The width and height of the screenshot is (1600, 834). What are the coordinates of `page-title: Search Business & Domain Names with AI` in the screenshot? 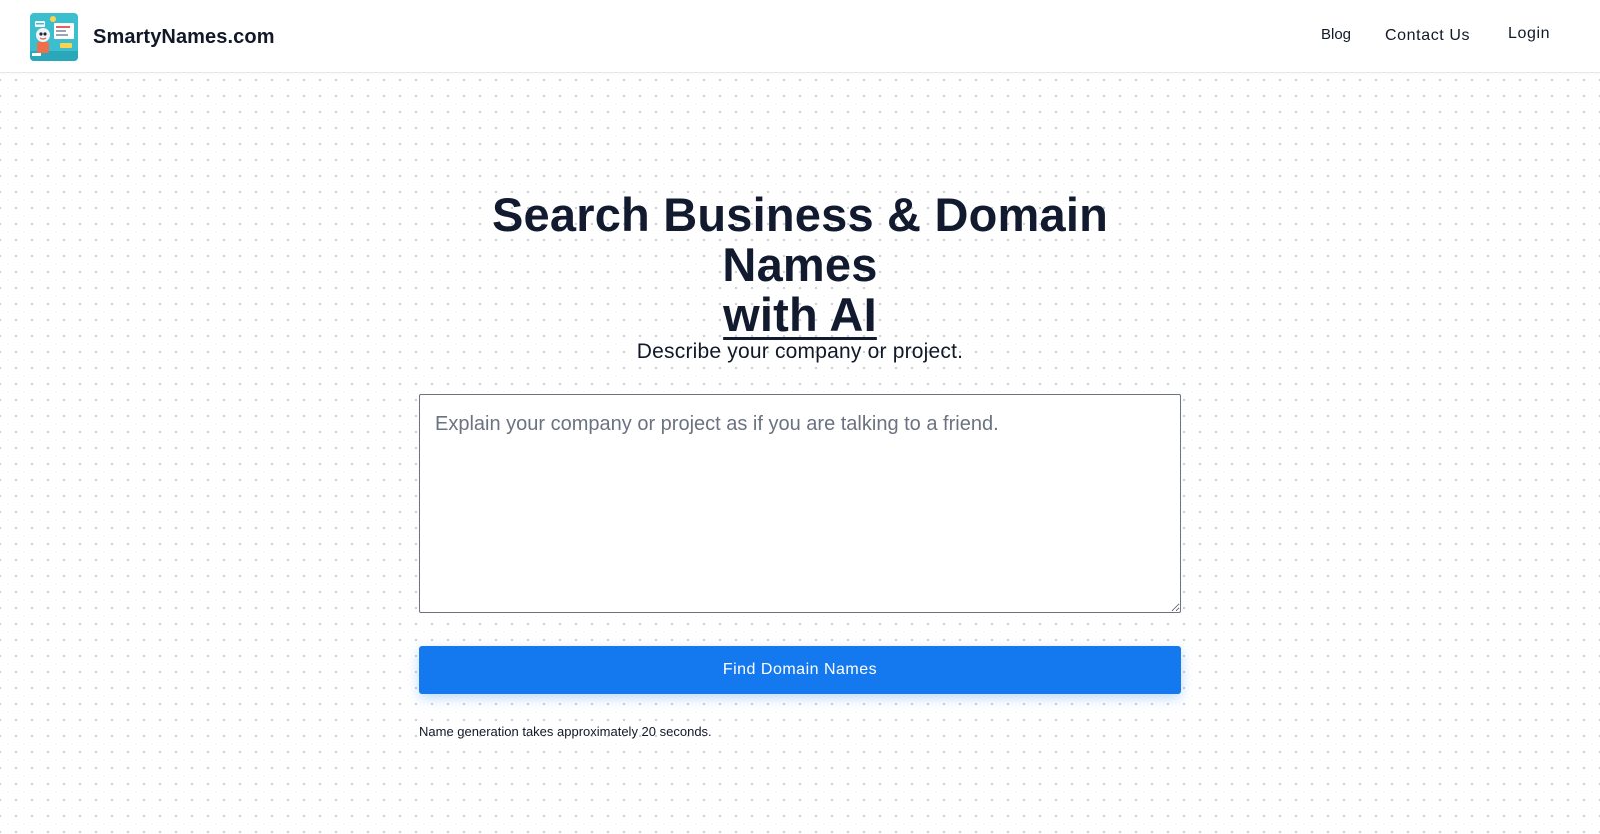 It's located at (800, 265).